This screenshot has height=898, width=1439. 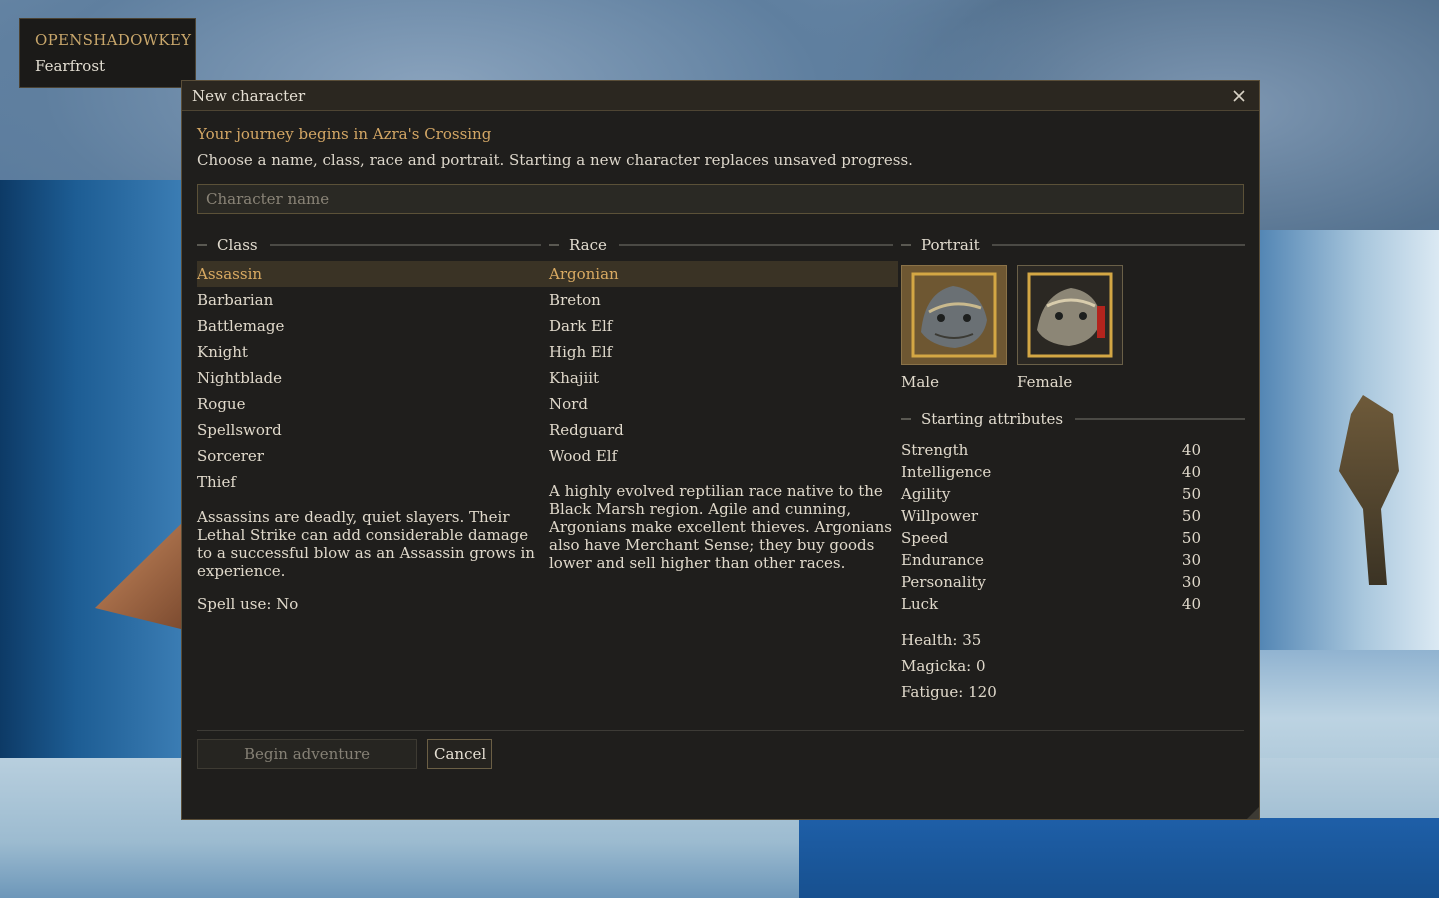 I want to click on attribute-name: Personality, so click(x=943, y=582).